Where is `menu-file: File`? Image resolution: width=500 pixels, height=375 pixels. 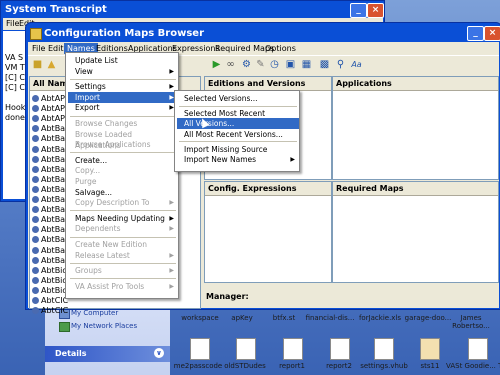 menu-file: File is located at coordinates (12, 23).